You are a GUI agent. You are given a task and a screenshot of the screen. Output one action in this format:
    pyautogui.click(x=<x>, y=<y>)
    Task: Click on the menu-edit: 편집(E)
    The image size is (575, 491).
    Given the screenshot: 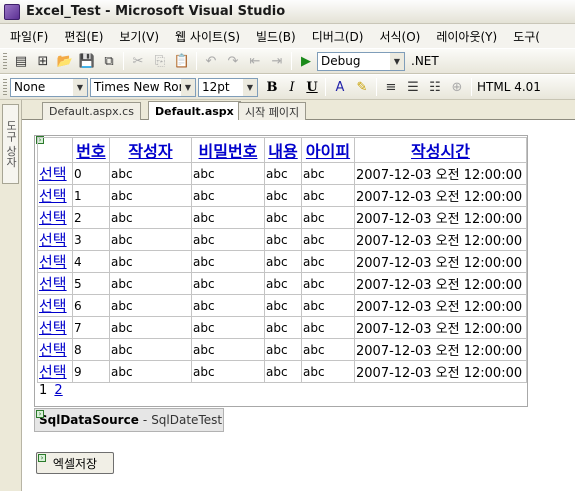 What is the action you would take?
    pyautogui.click(x=83, y=36)
    